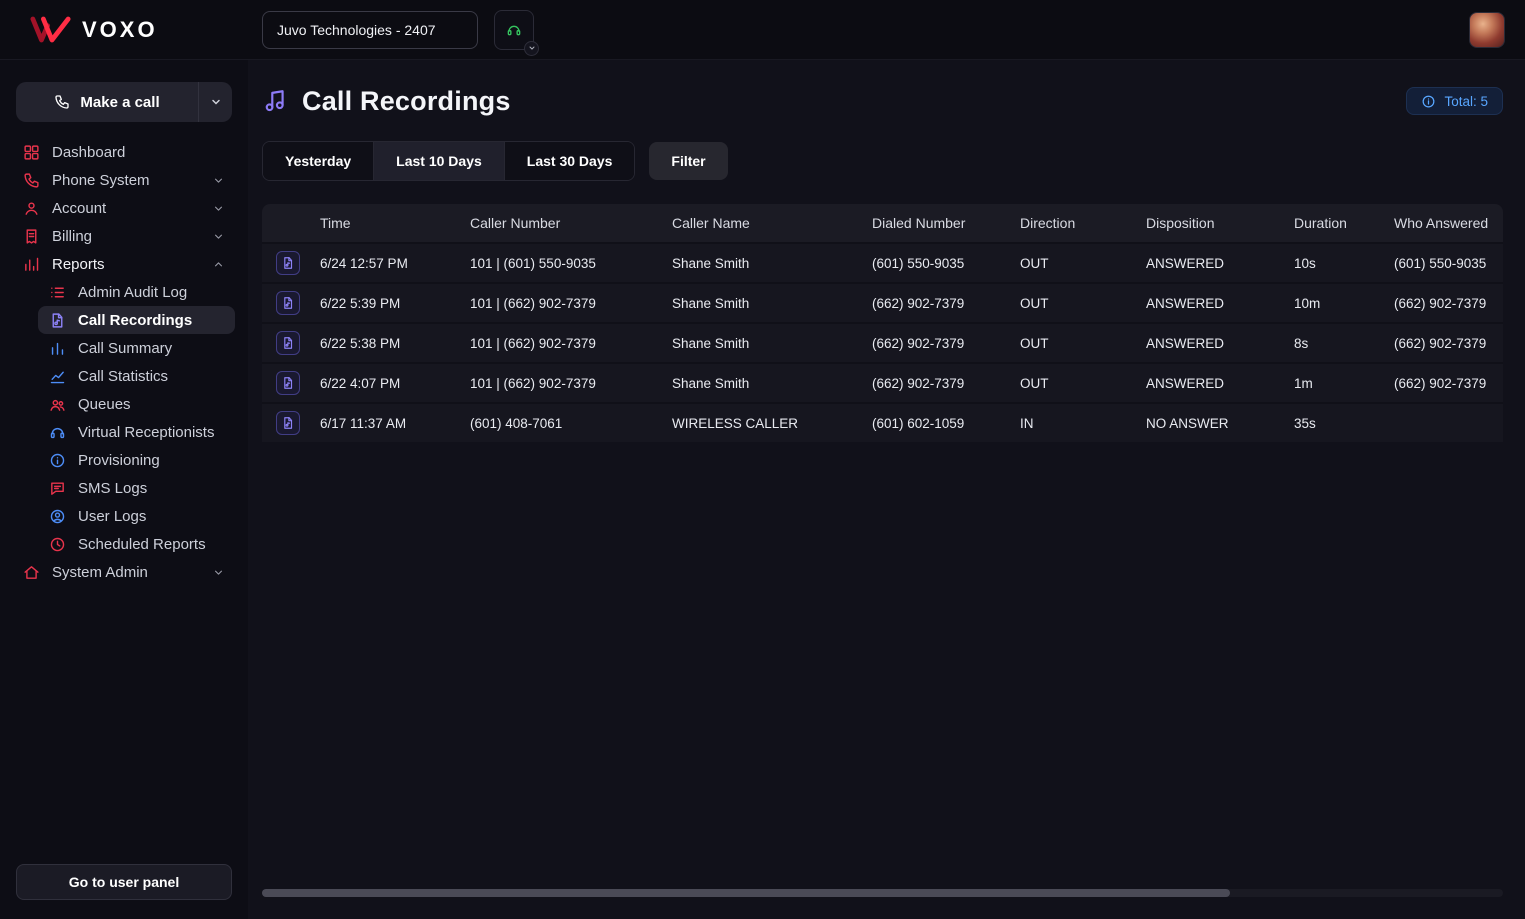 This screenshot has height=919, width=1525. What do you see at coordinates (1027, 423) in the screenshot?
I see `table-cell: IN` at bounding box center [1027, 423].